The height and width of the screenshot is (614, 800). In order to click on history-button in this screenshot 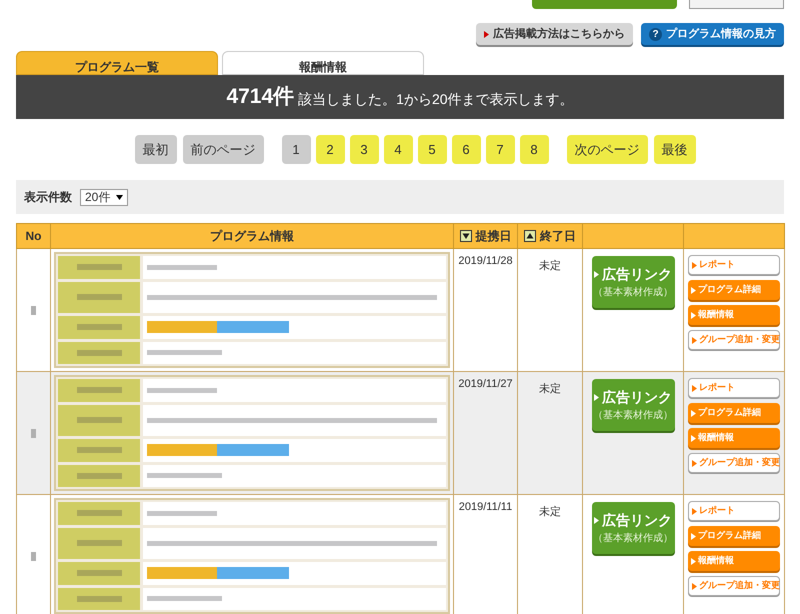, I will do `click(736, 4)`.